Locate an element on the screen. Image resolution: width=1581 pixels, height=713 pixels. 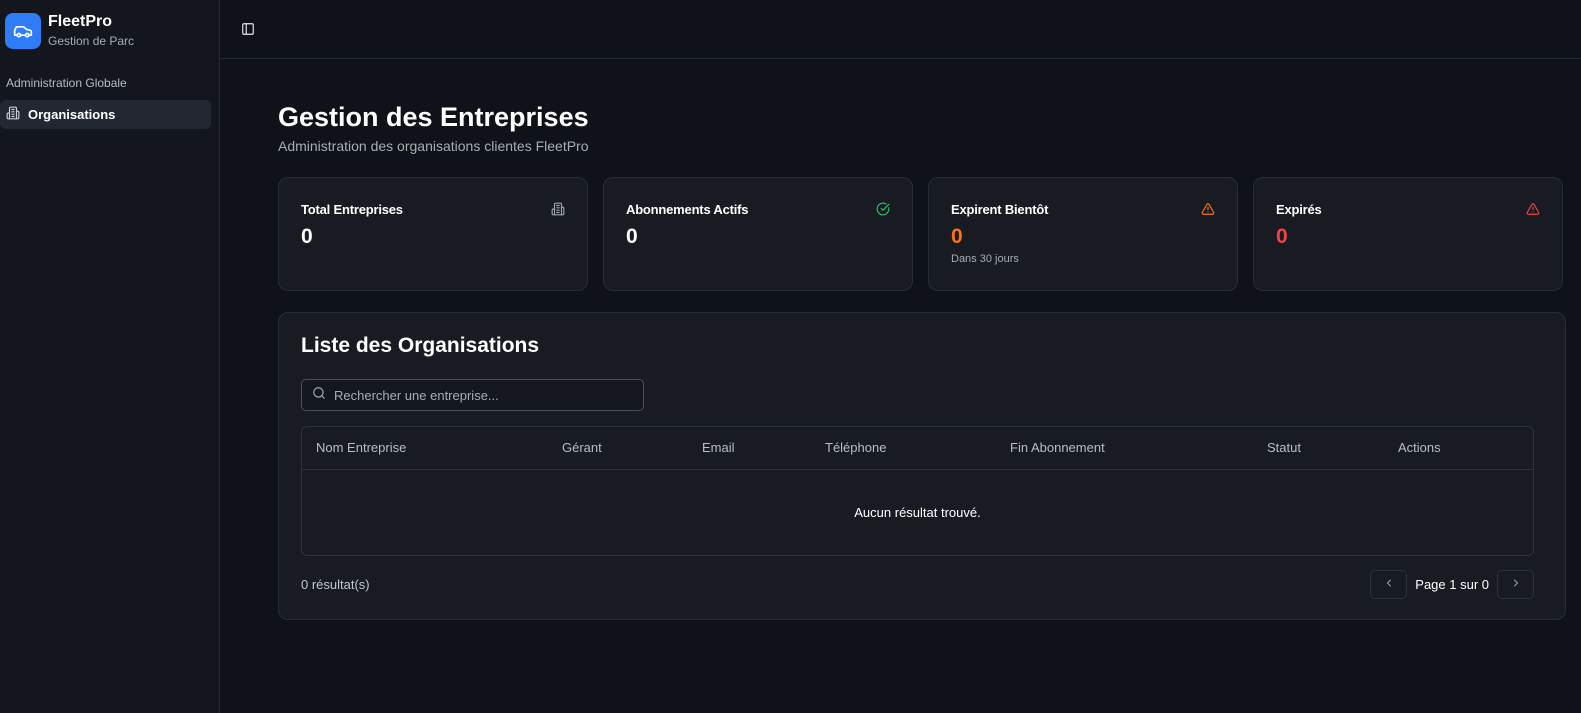
pagination: Page 1 sur 0 is located at coordinates (1452, 584).